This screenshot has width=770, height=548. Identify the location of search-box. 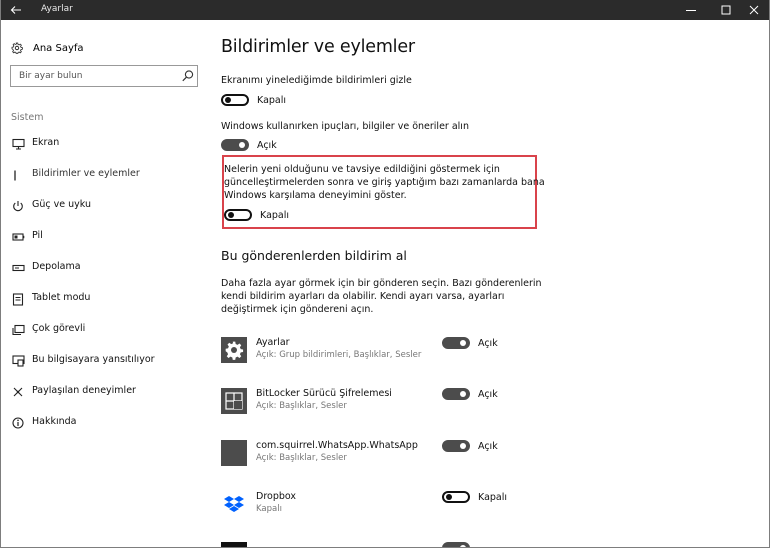
(104, 76).